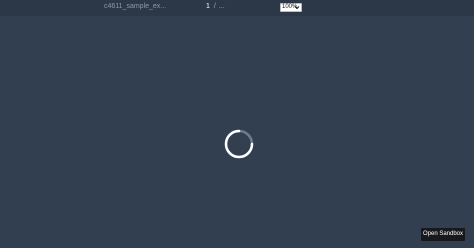 This screenshot has height=248, width=474. Describe the element at coordinates (239, 144) in the screenshot. I see `loading-spinner-icon` at that location.